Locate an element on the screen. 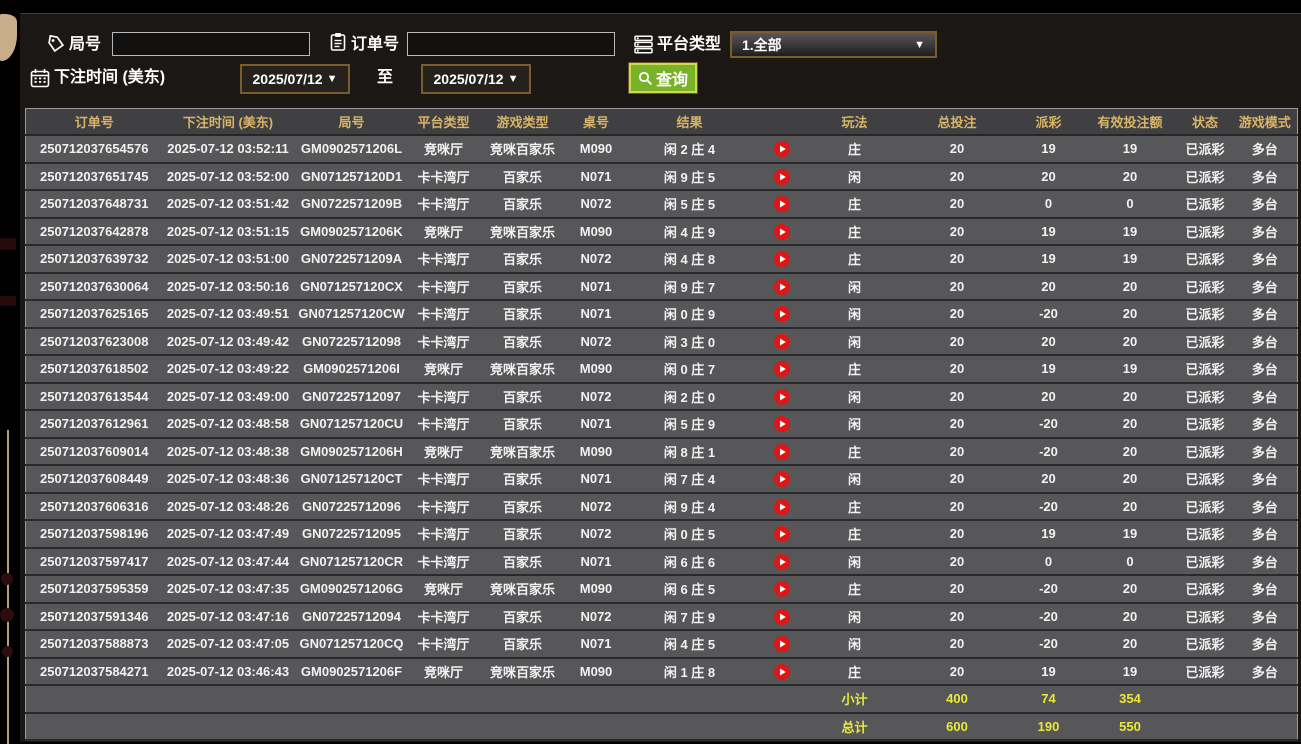 The width and height of the screenshot is (1301, 744). cell-result: 闲 2 庄 4 is located at coordinates (689, 149).